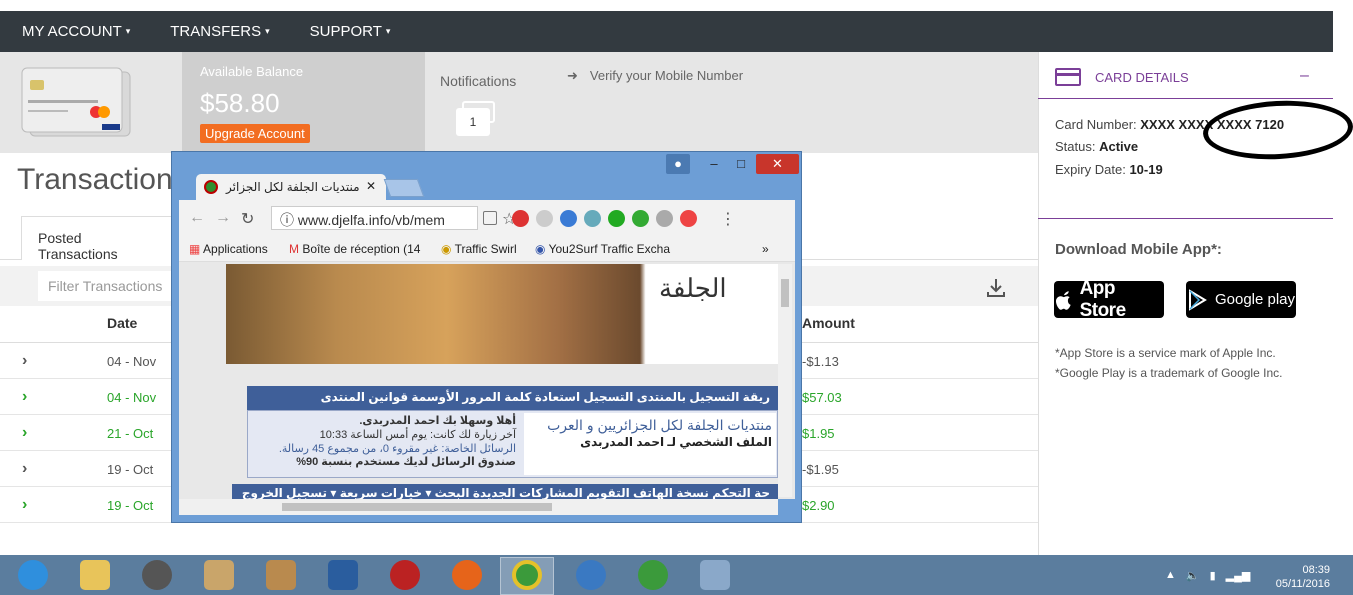 This screenshot has height=595, width=1353. Describe the element at coordinates (467, 575) in the screenshot. I see `firefox-icon` at that location.